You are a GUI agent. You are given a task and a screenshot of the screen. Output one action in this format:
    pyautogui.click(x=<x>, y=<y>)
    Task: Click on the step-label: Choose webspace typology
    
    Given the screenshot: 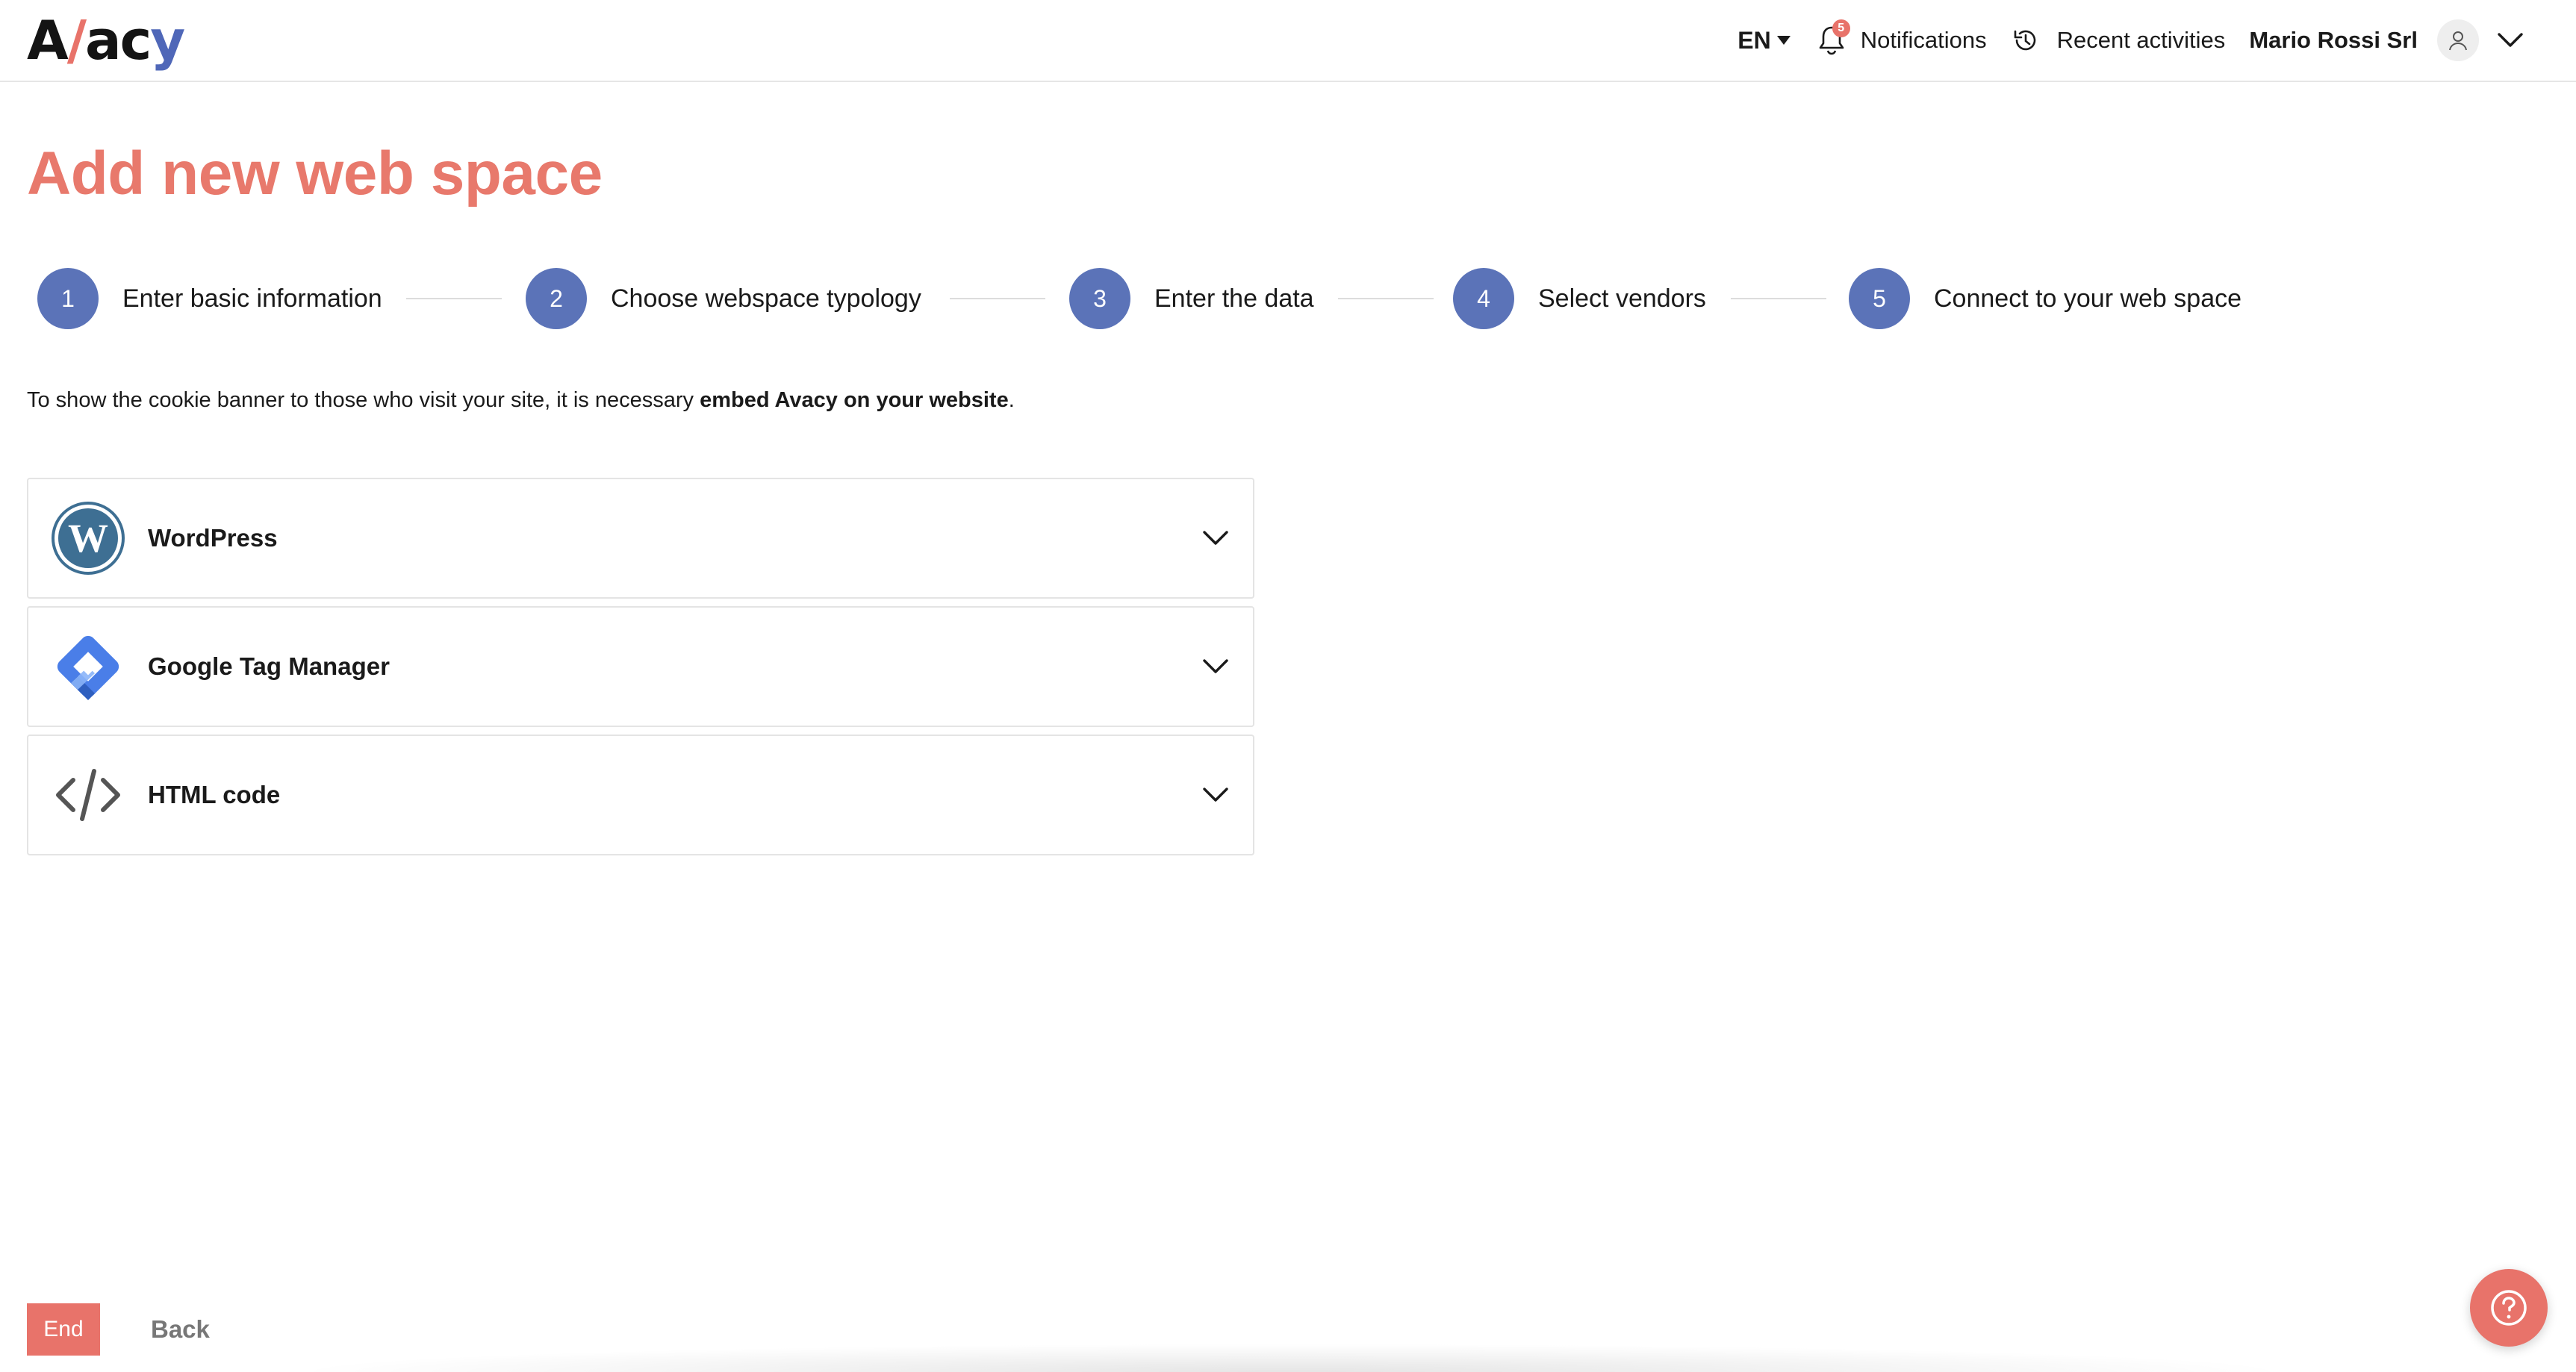 What is the action you would take?
    pyautogui.click(x=766, y=298)
    